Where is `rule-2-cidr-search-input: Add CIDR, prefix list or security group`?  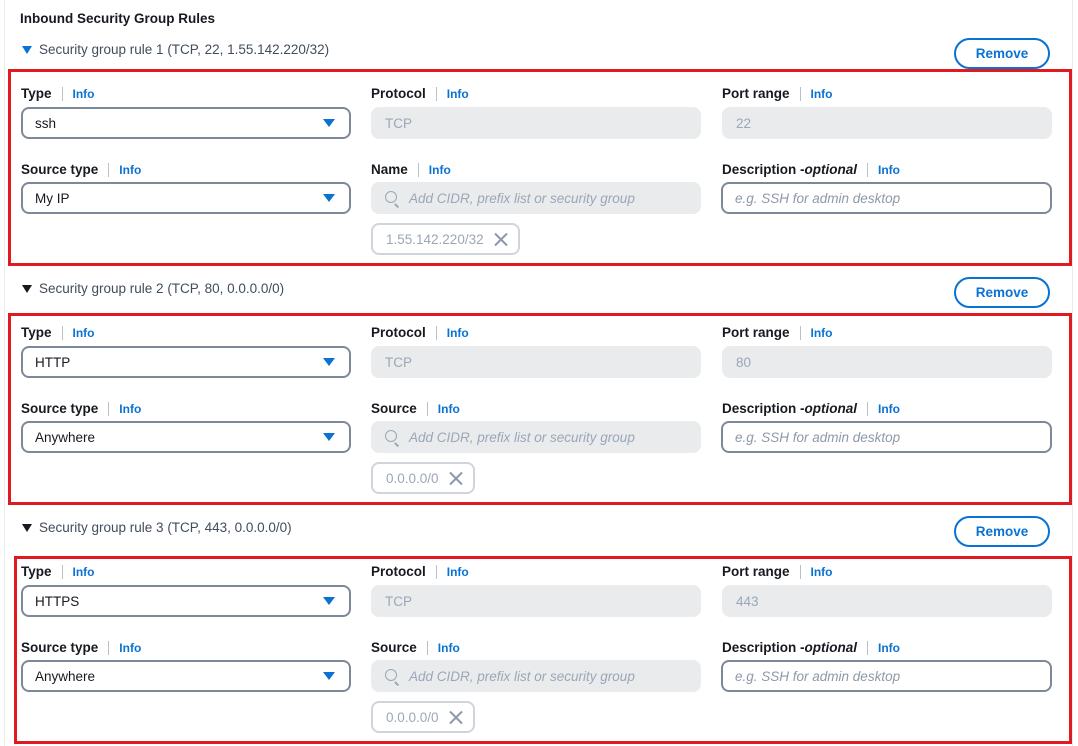
rule-2-cidr-search-input: Add CIDR, prefix list or security group is located at coordinates (536, 437).